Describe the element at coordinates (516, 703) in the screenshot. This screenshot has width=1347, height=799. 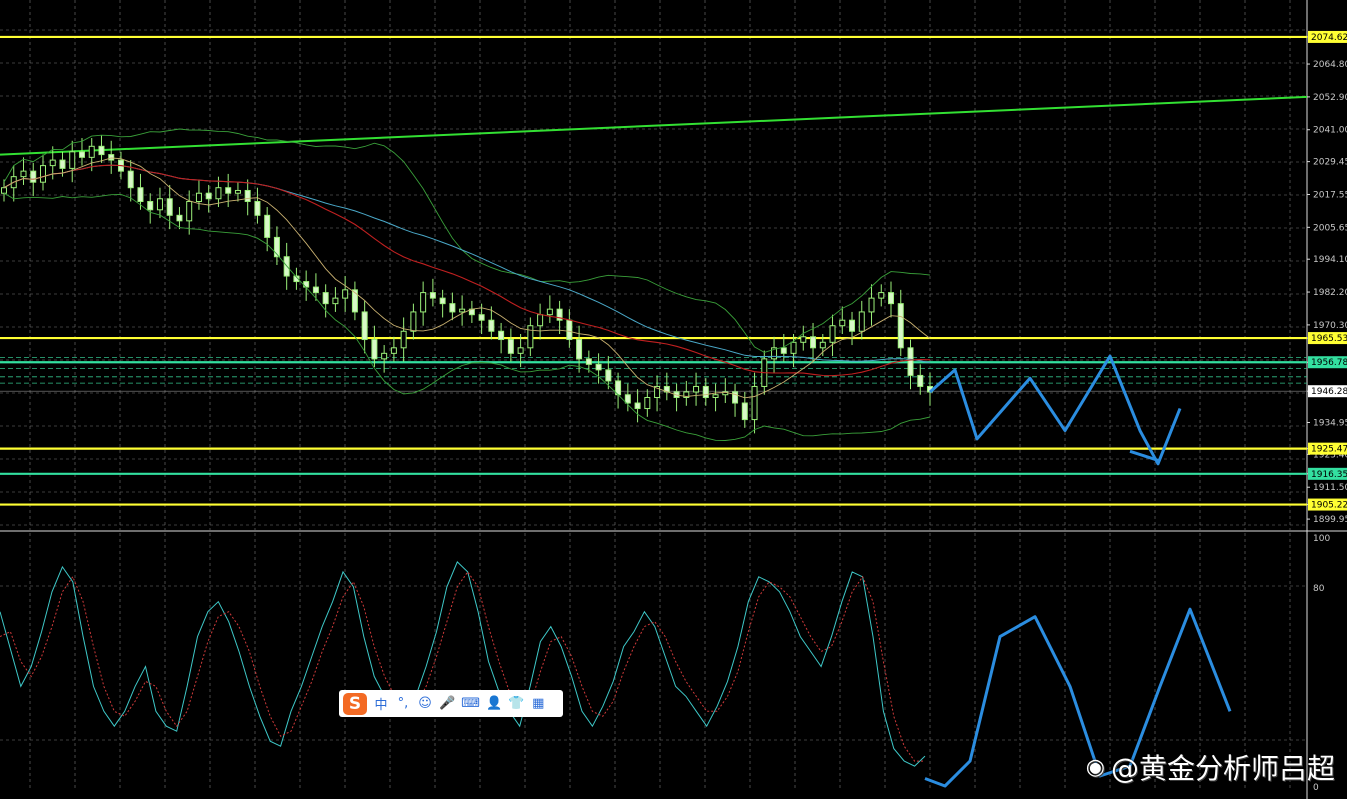
I see `skin-icon: 👕` at that location.